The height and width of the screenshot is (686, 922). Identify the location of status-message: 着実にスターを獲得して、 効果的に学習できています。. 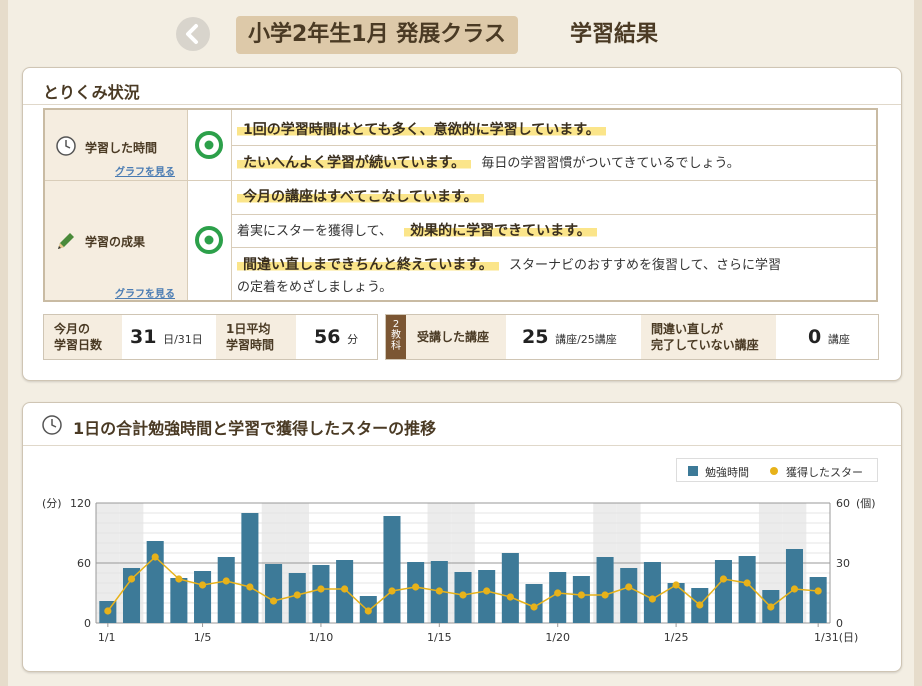
(417, 230).